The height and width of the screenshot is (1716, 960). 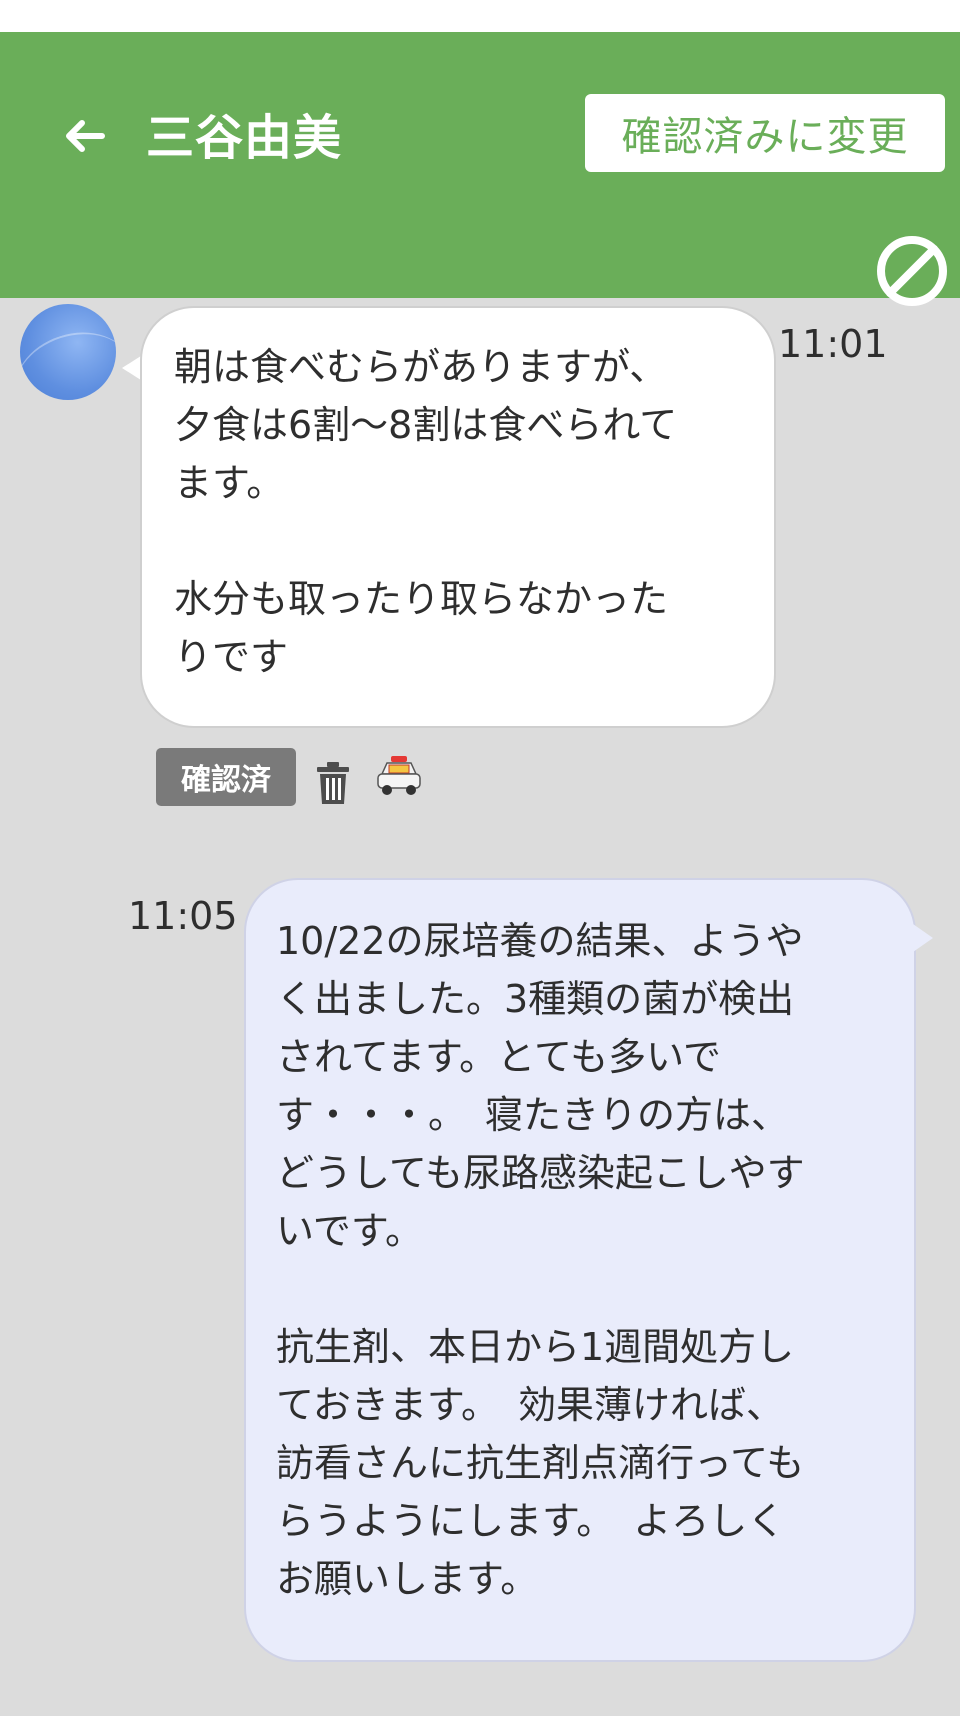 What do you see at coordinates (183, 916) in the screenshot?
I see `message-timestamp: 11:05` at bounding box center [183, 916].